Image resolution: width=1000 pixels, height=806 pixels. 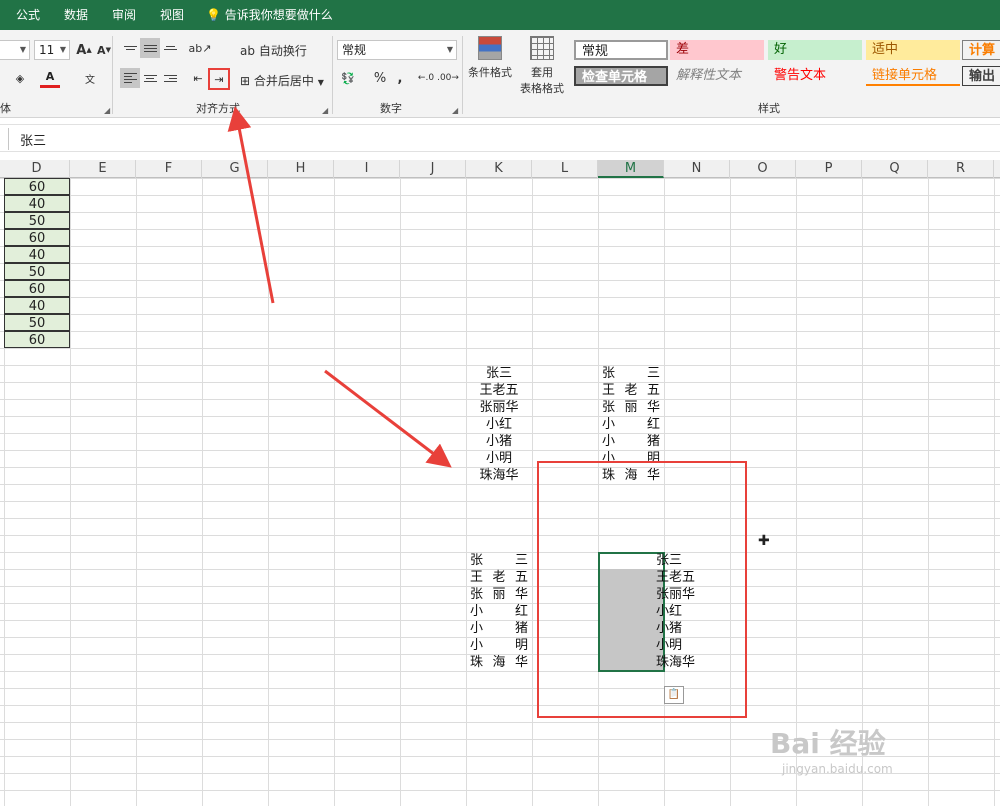 I want to click on column-header-e: E, so click(x=103, y=169).